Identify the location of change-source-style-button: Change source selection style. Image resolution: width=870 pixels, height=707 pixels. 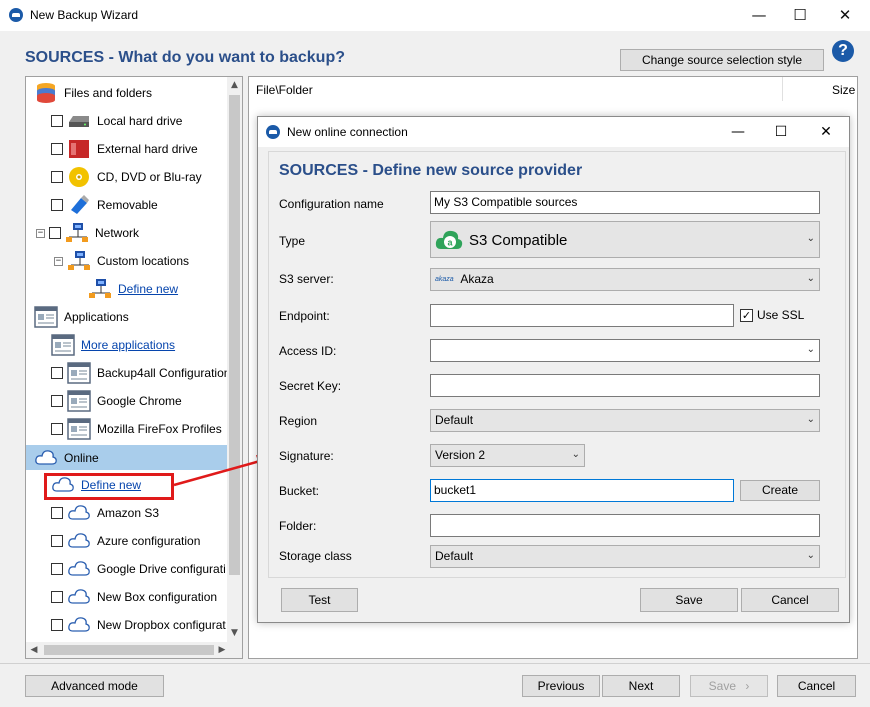
(722, 60).